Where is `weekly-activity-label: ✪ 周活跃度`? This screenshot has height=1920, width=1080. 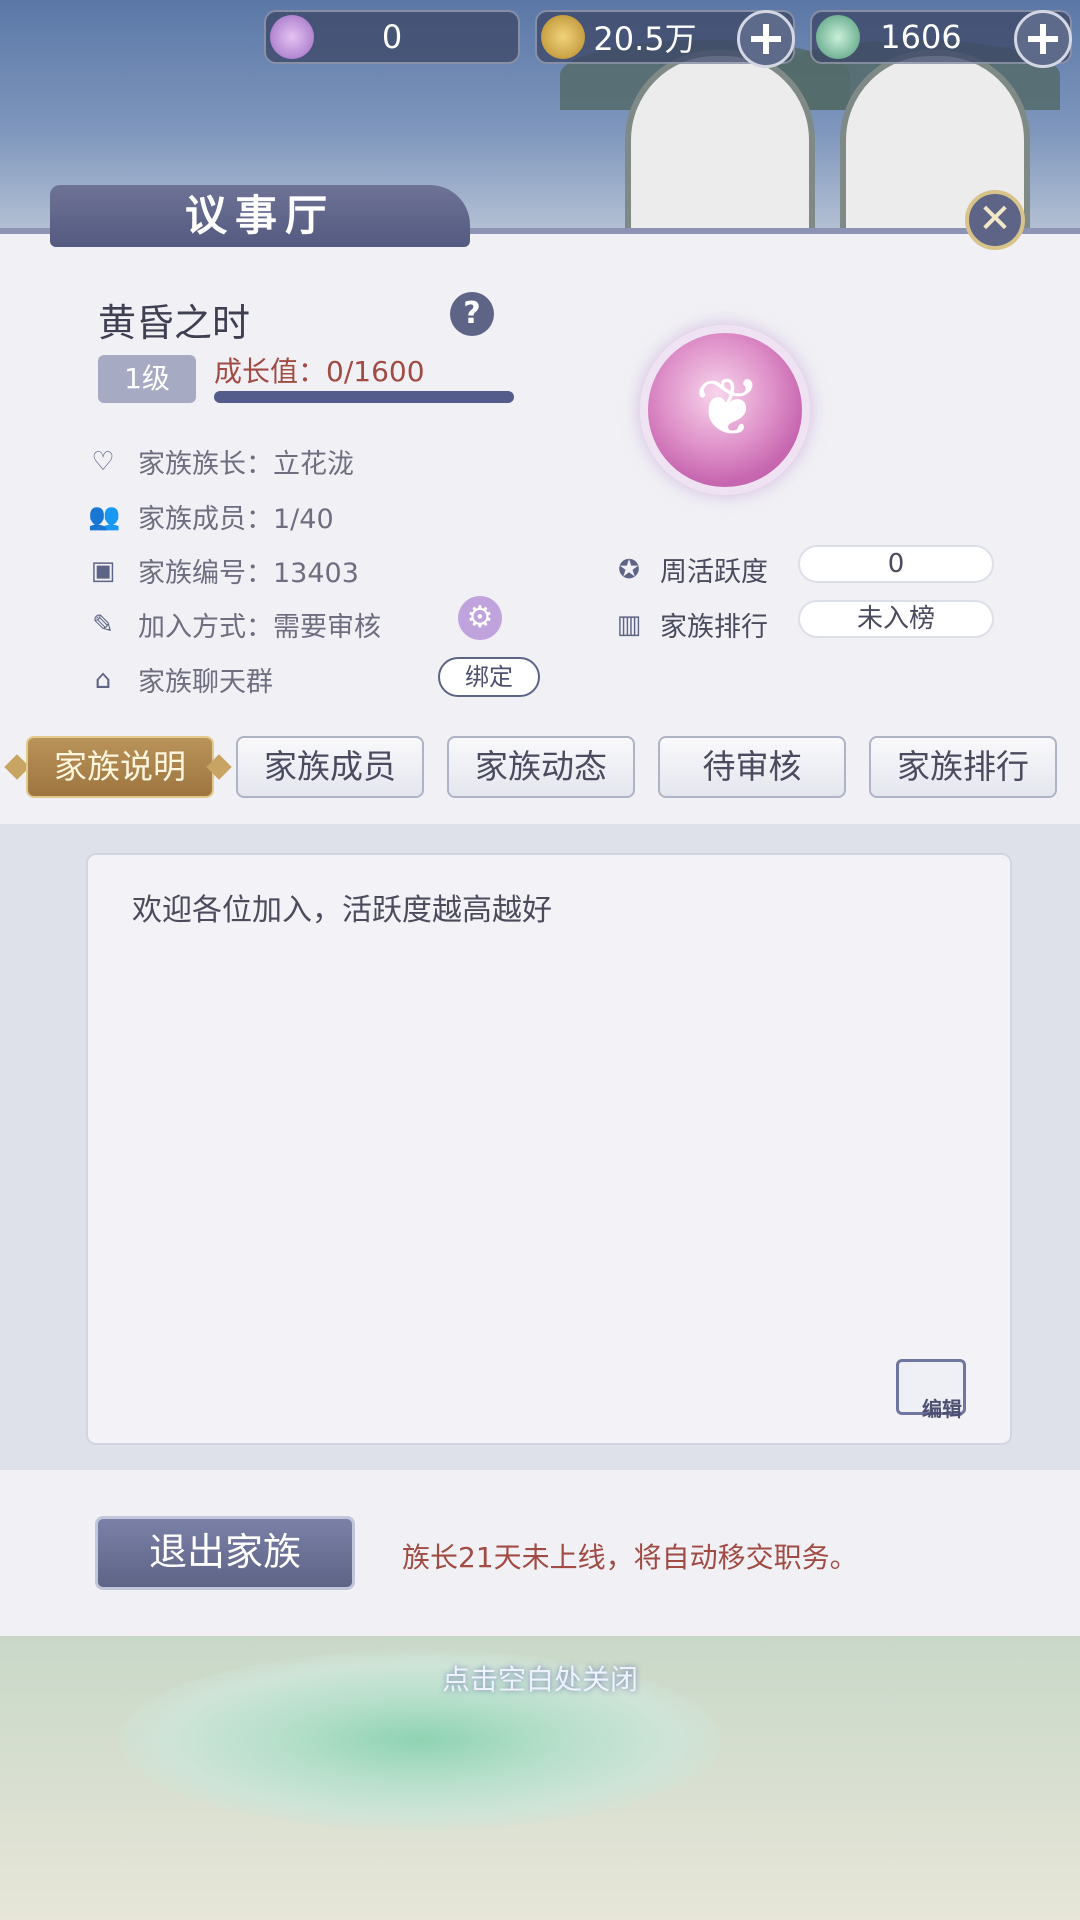
weekly-activity-label: ✪ 周活跃度 is located at coordinates (691, 569).